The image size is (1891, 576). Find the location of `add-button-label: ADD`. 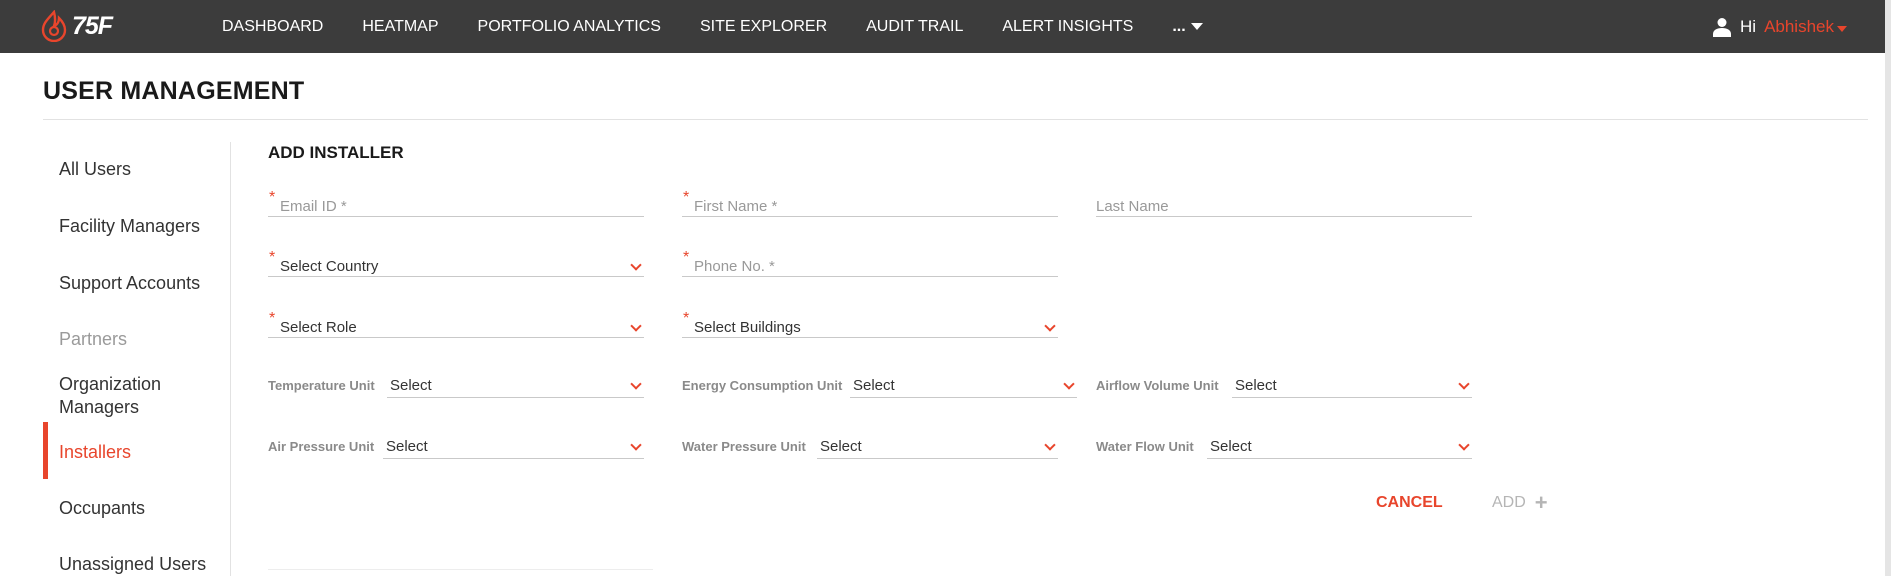

add-button-label: ADD is located at coordinates (1509, 502).